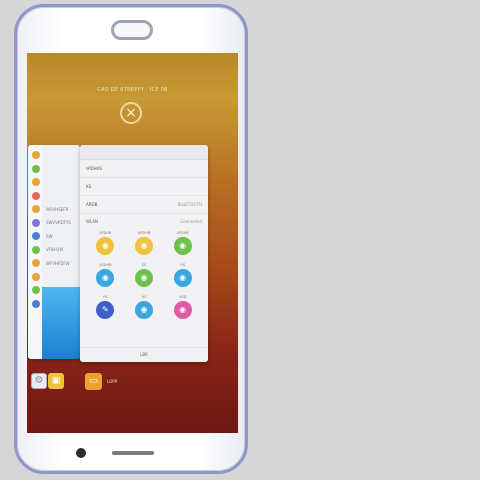 The height and width of the screenshot is (480, 480). Describe the element at coordinates (144, 354) in the screenshot. I see `card-footer: LBR` at that location.